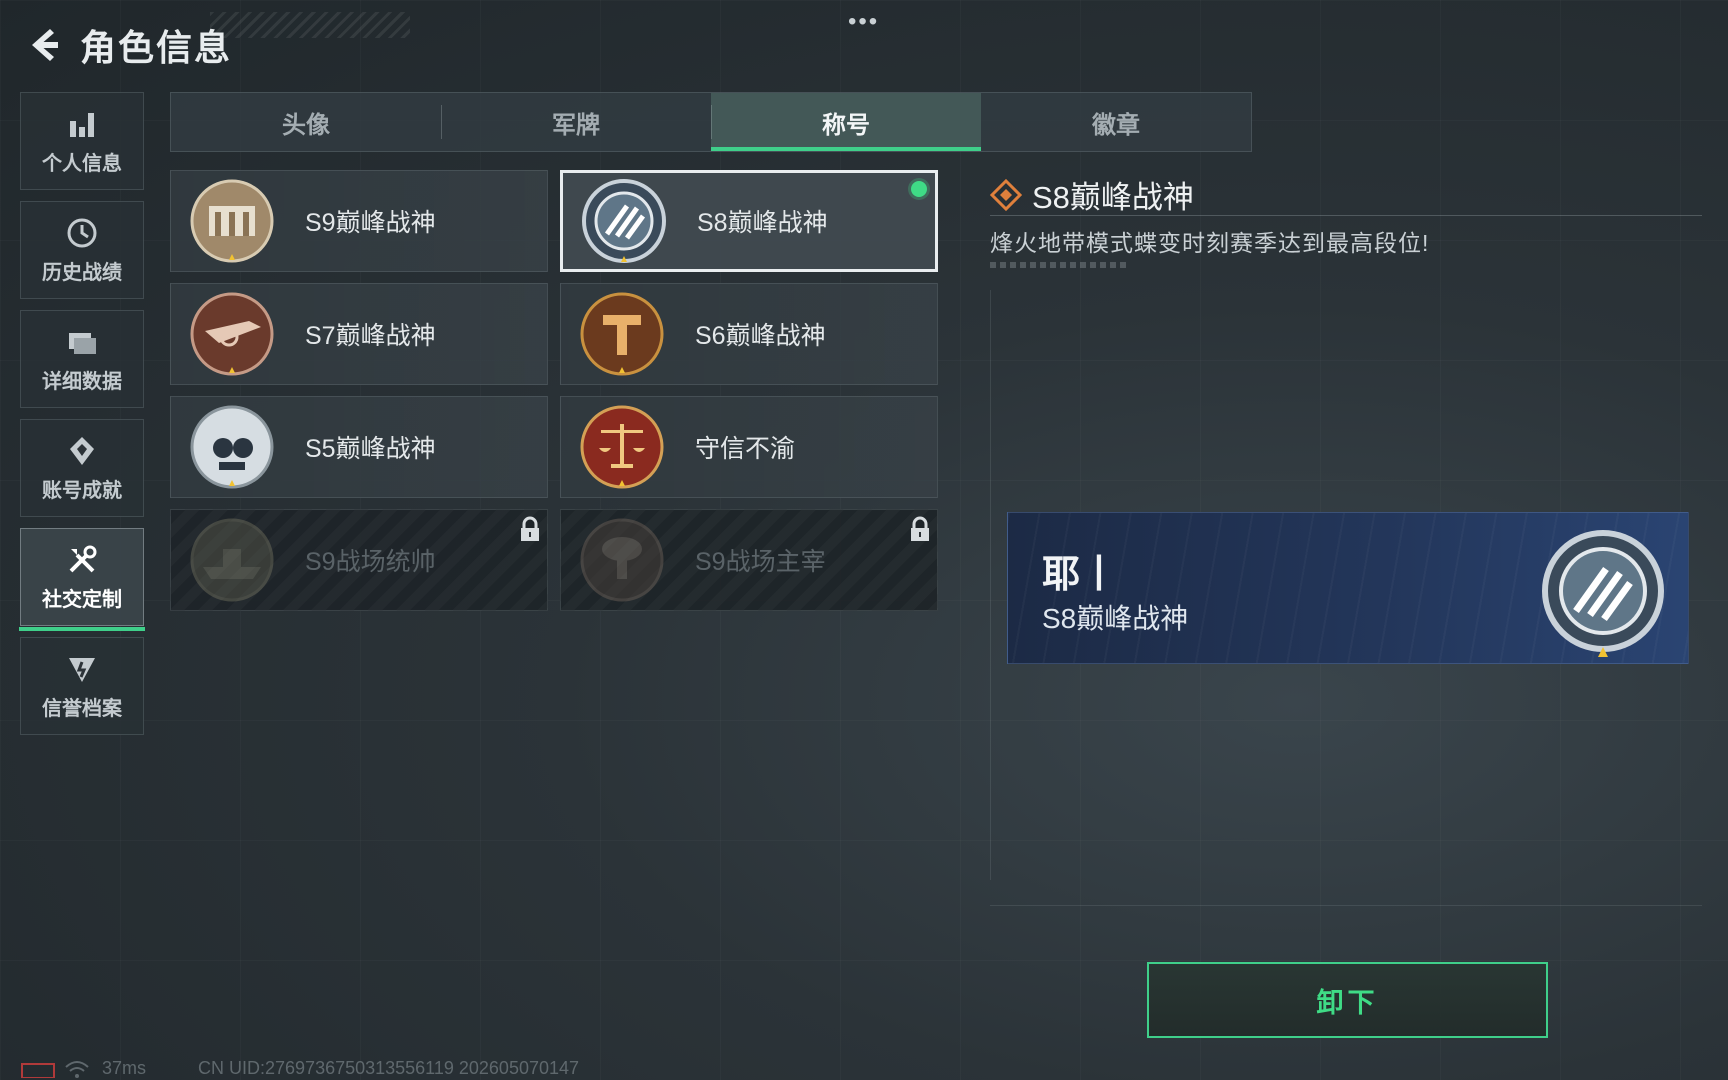 The height and width of the screenshot is (1080, 1728). I want to click on tools-icon, so click(83, 558).